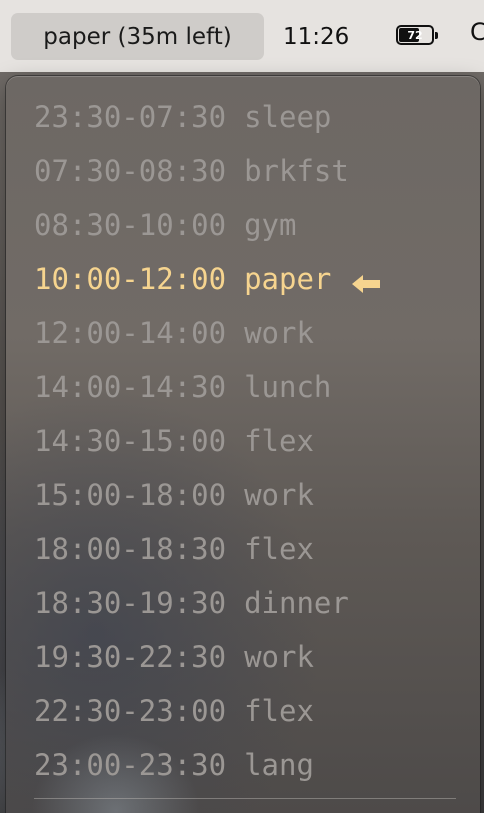 Image resolution: width=484 pixels, height=813 pixels. I want to click on battery-percent-label: 72, so click(415, 35).